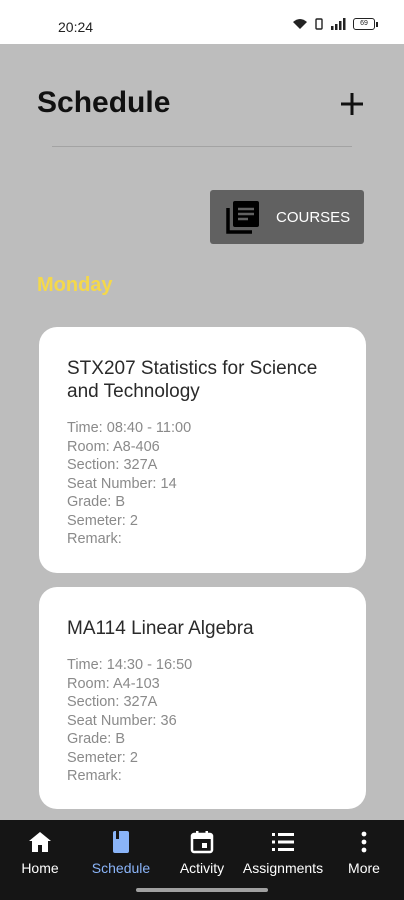 Image resolution: width=404 pixels, height=900 pixels. I want to click on seat-value: 36, so click(168, 720).